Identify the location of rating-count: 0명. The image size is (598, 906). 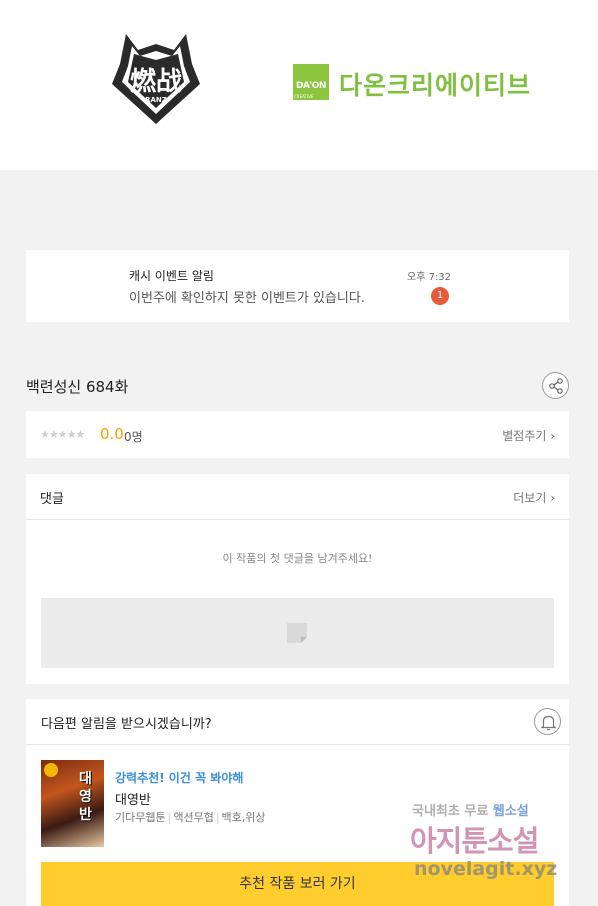
(133, 437).